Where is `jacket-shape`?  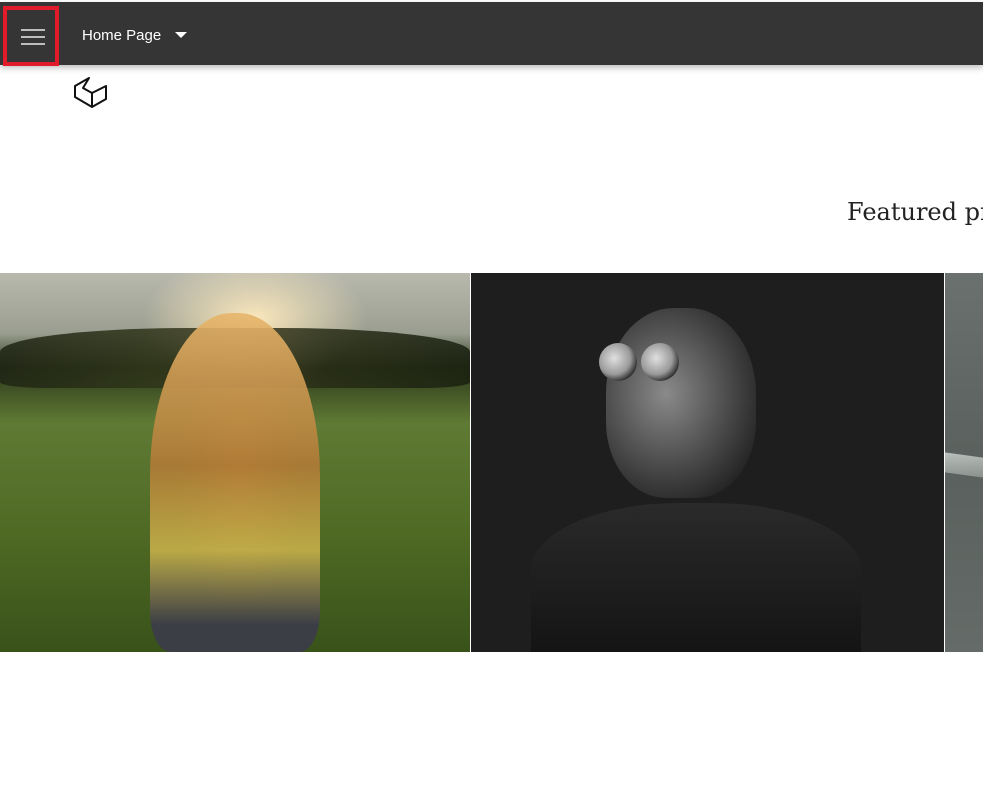 jacket-shape is located at coordinates (696, 577).